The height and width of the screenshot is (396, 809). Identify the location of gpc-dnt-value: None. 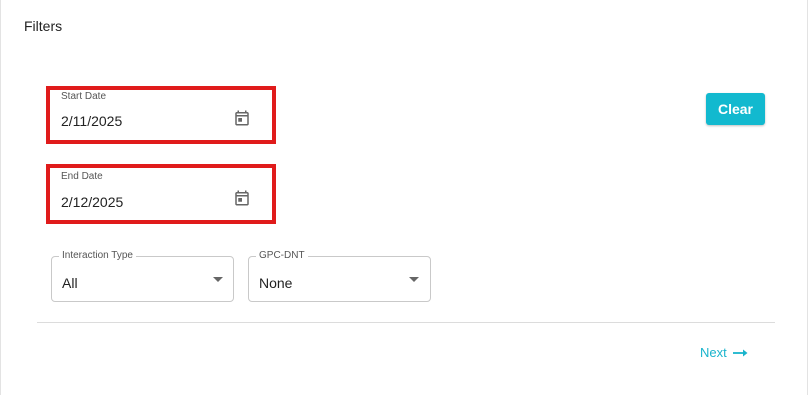
(276, 283).